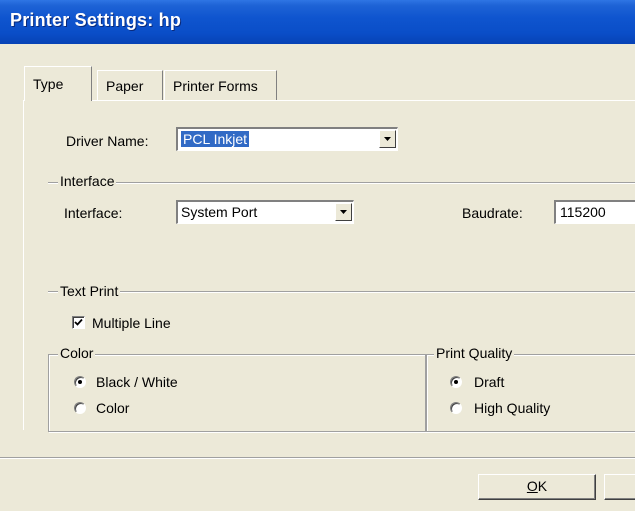 This screenshot has height=511, width=635. Describe the element at coordinates (77, 353) in the screenshot. I see `color-group-title: Color` at that location.